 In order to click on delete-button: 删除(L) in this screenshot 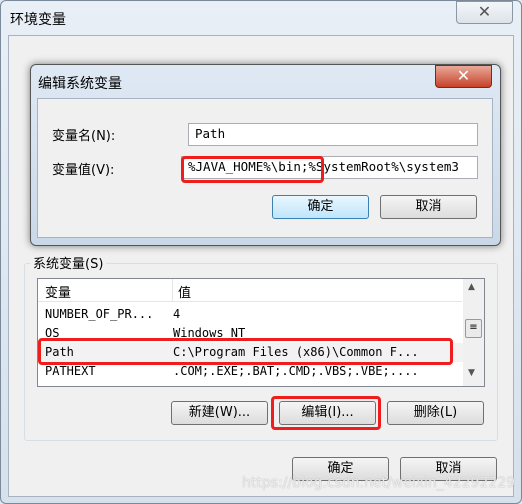, I will do `click(435, 413)`.